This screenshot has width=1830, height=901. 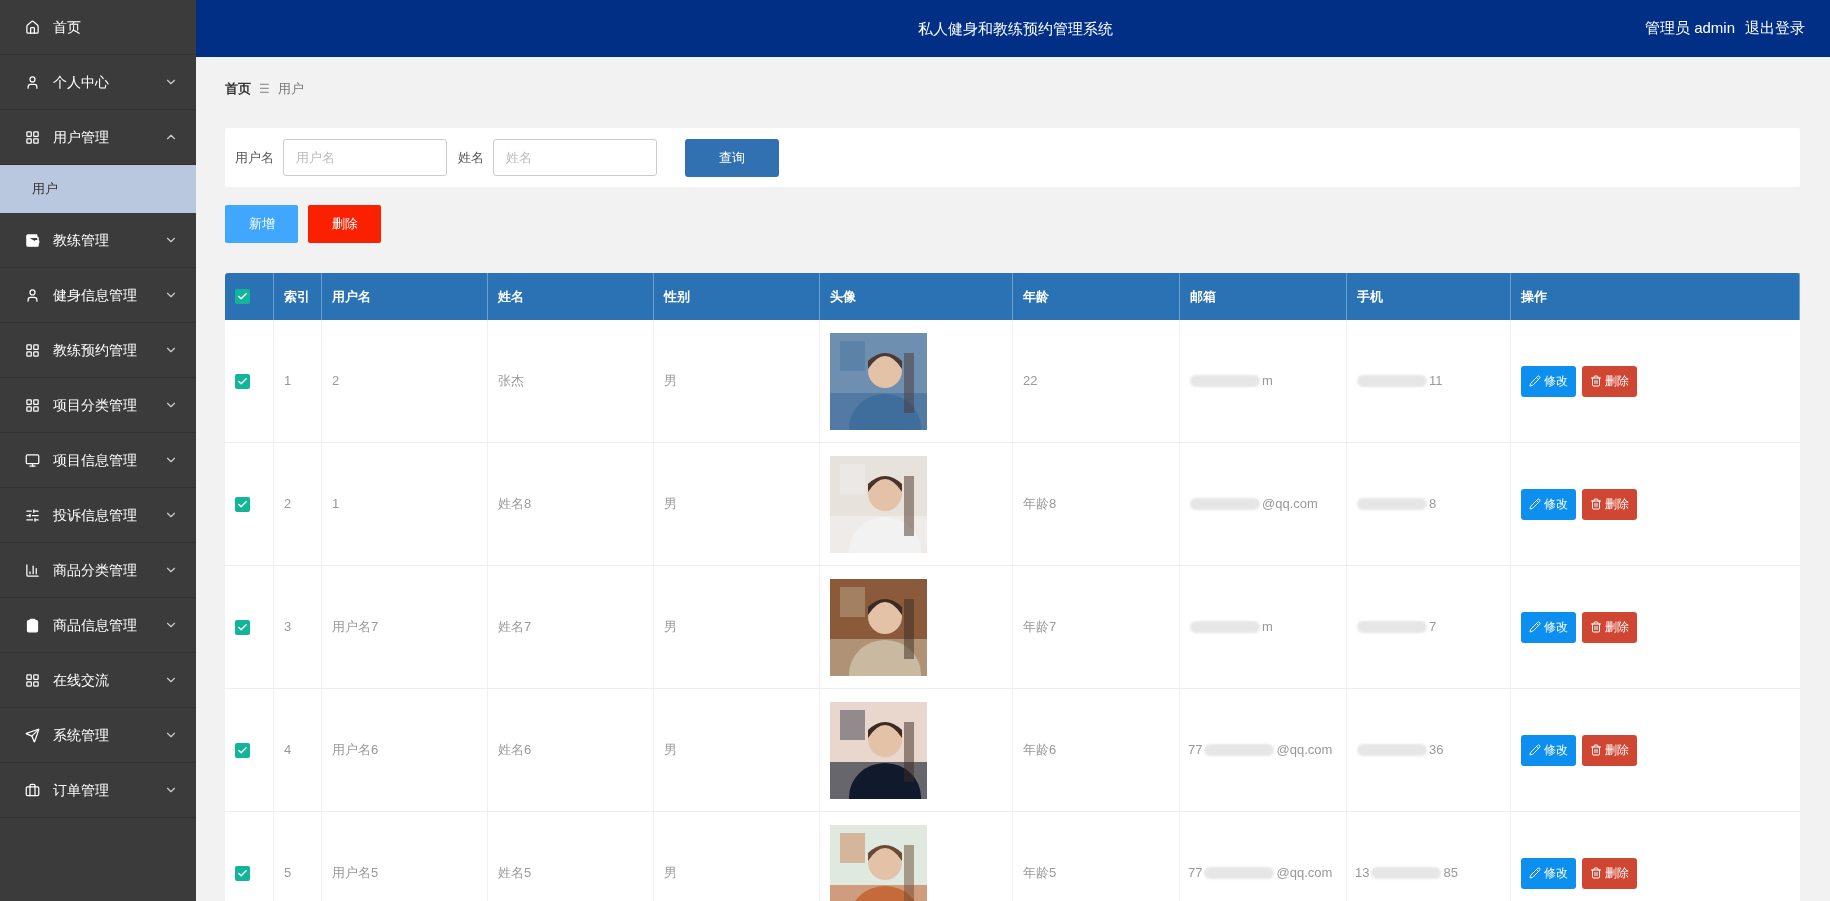 What do you see at coordinates (1267, 381) in the screenshot?
I see `email-fragment: m` at bounding box center [1267, 381].